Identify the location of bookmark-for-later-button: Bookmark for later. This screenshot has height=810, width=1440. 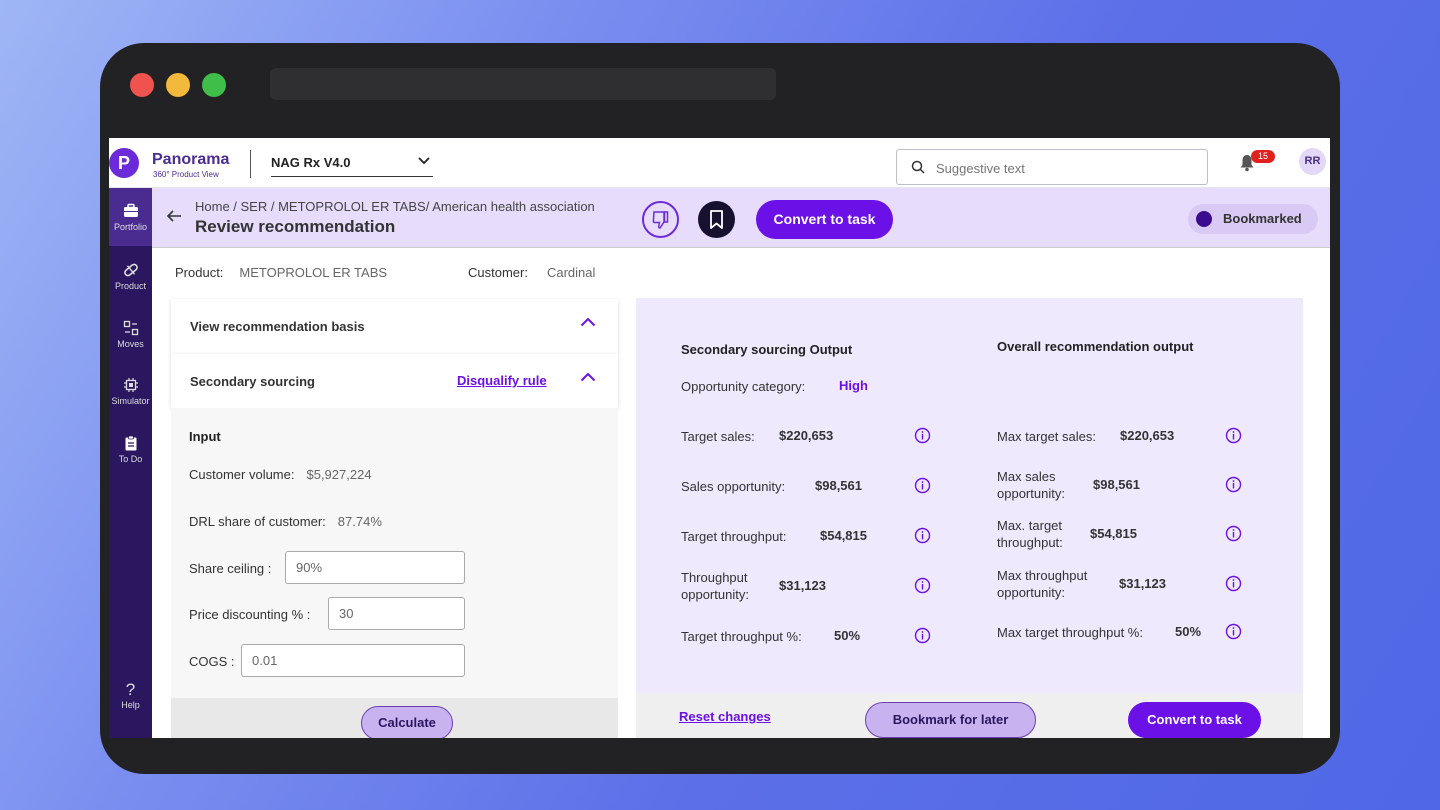
(950, 720).